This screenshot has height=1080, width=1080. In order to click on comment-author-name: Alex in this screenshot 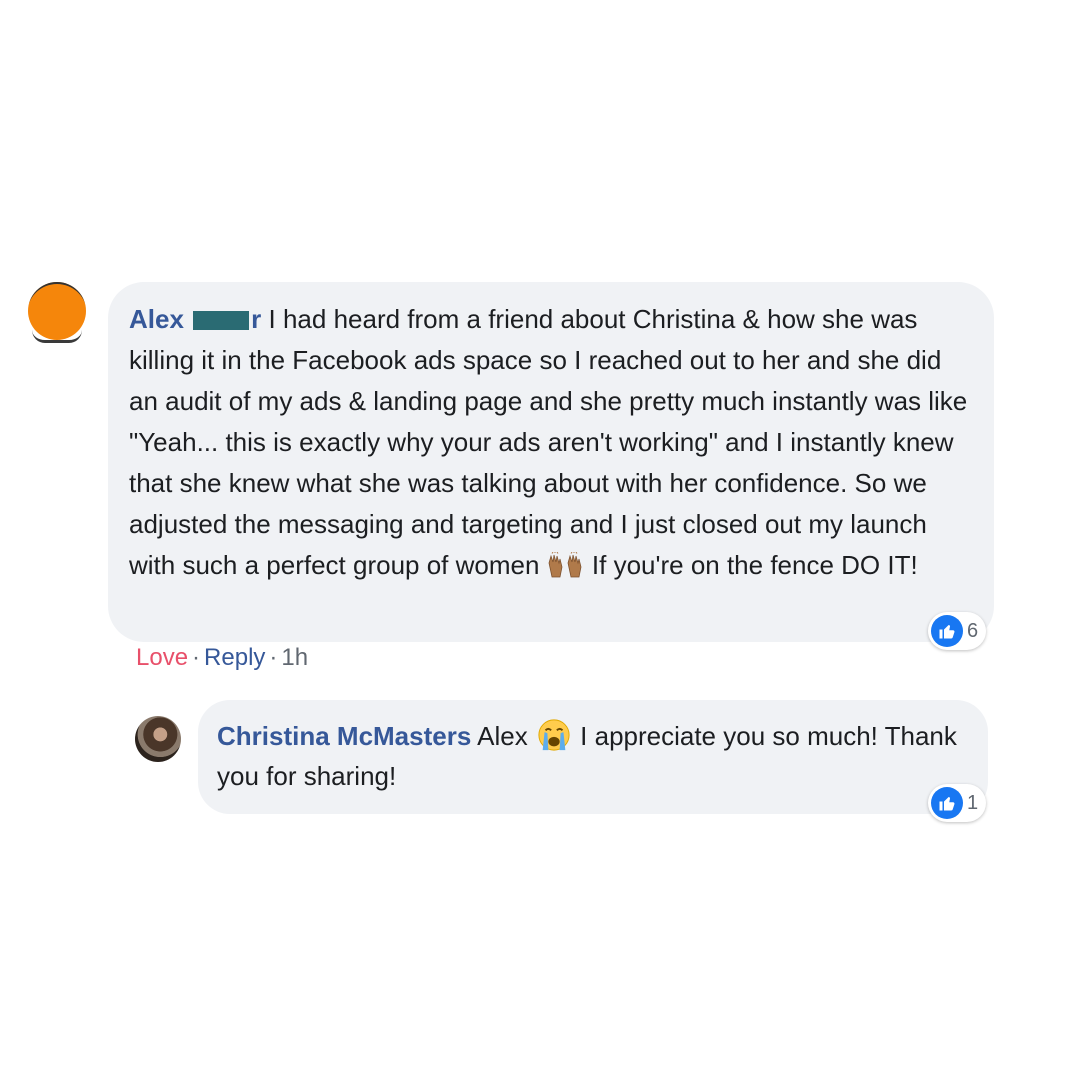, I will do `click(156, 319)`.